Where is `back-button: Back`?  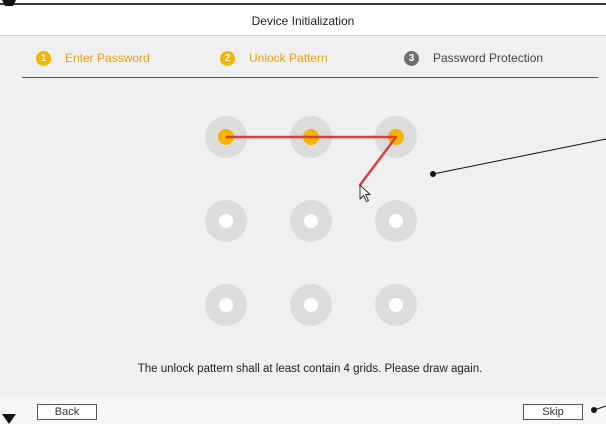
back-button: Back is located at coordinates (67, 412).